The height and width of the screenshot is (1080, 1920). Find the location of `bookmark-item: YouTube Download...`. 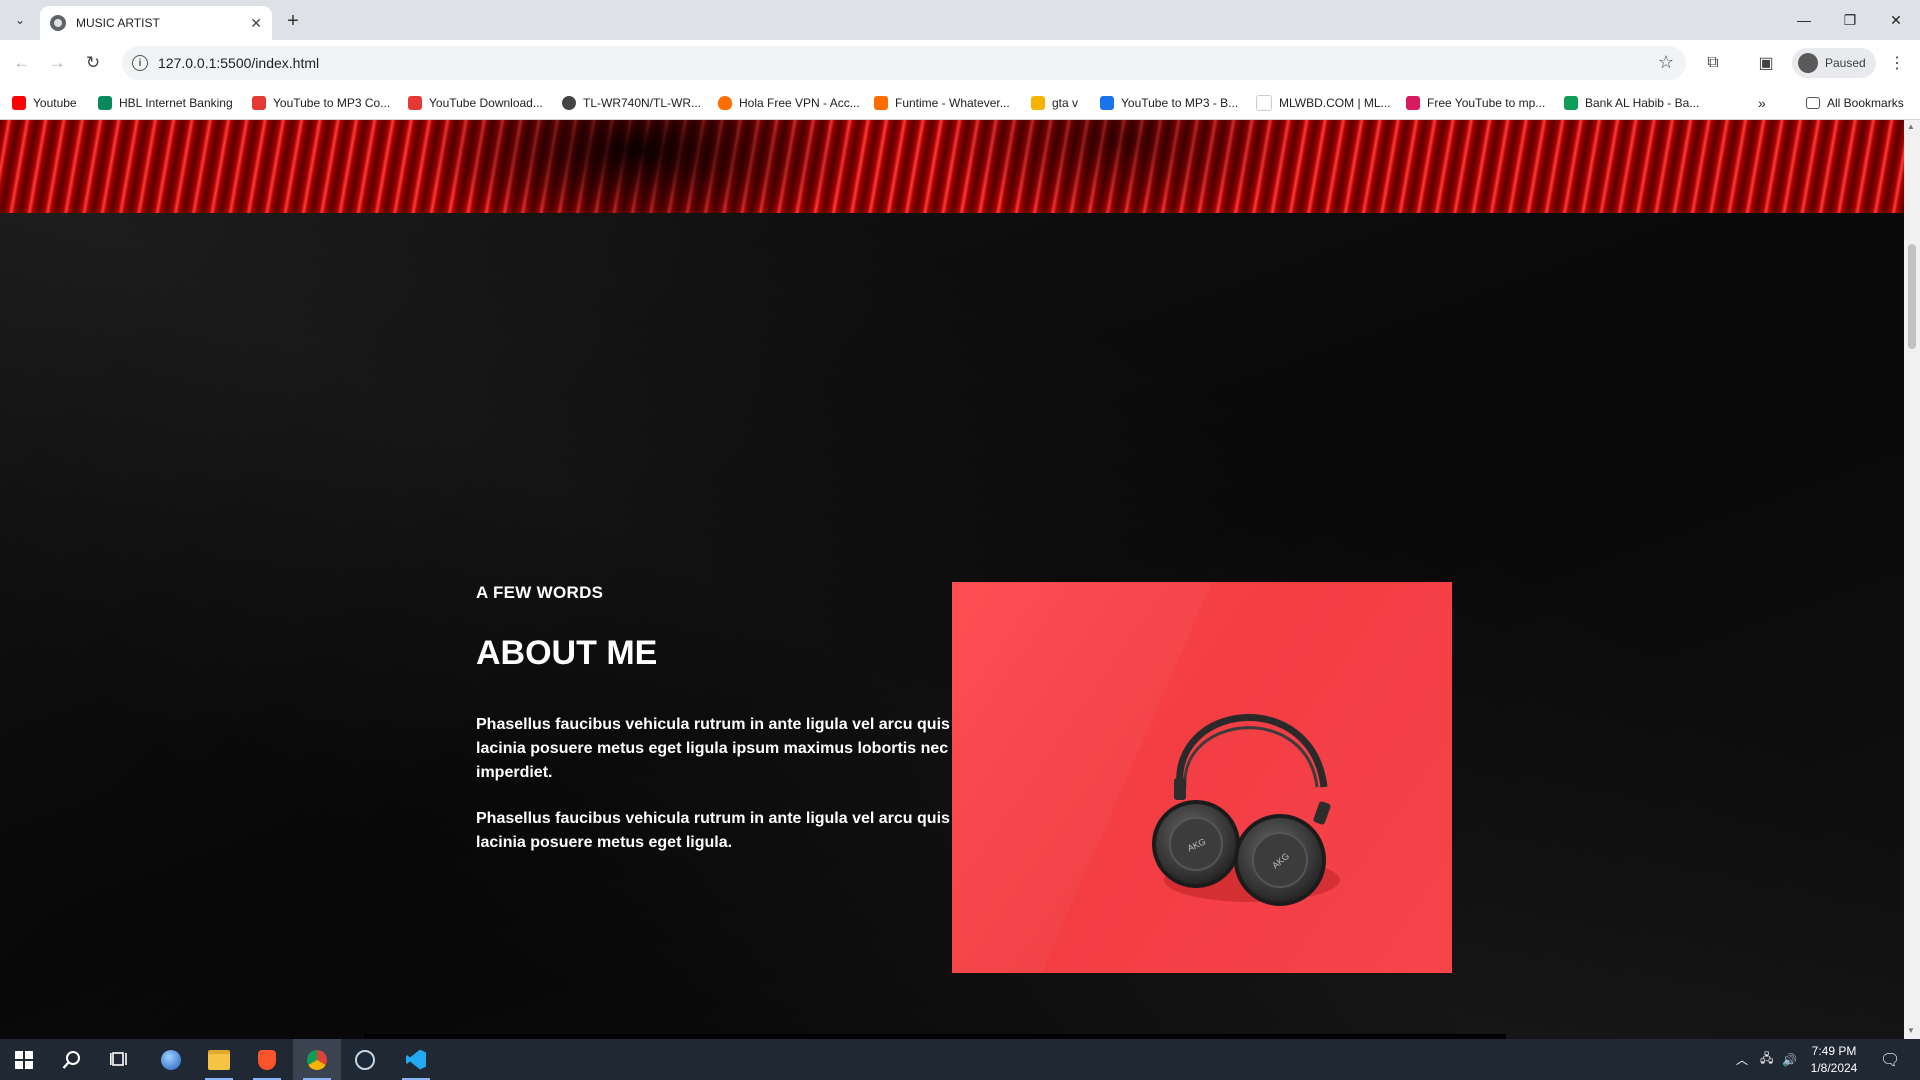

bookmark-item: YouTube Download... is located at coordinates (475, 103).